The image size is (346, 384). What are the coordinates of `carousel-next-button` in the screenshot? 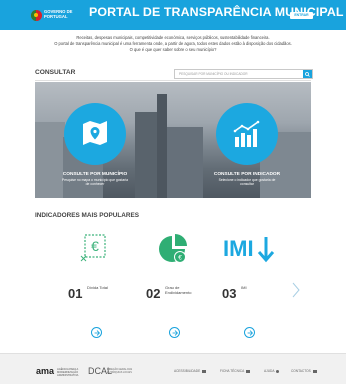 It's located at (296, 292).